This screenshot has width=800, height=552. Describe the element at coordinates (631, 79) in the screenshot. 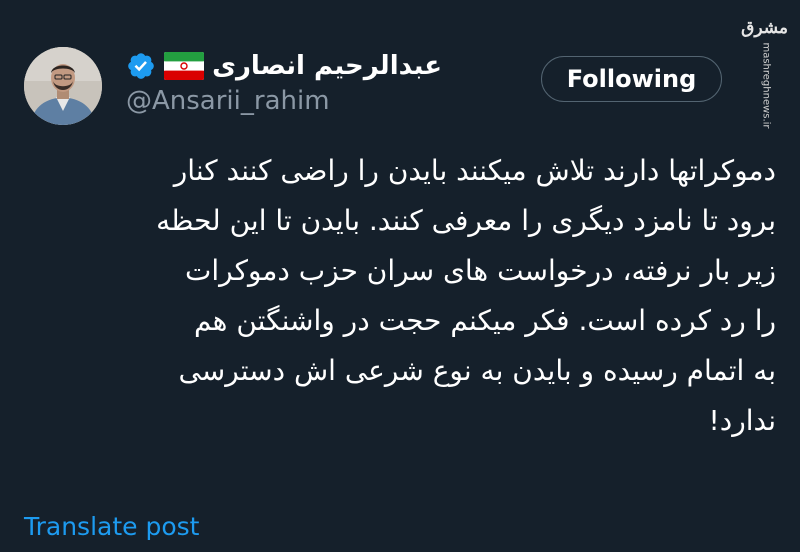

I see `following-button: Following` at that location.